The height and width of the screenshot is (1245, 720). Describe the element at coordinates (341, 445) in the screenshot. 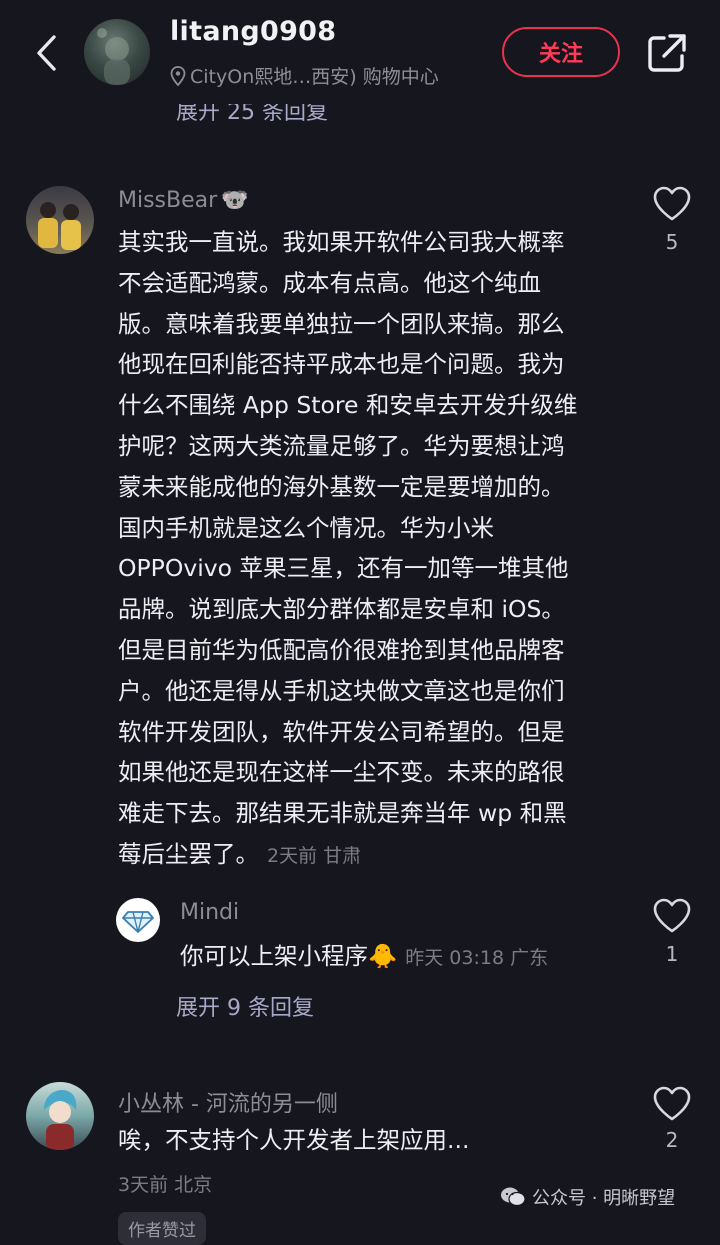

I see `comment-line: 护呢？这两大类流量足够了。华为要想让鸿` at that location.